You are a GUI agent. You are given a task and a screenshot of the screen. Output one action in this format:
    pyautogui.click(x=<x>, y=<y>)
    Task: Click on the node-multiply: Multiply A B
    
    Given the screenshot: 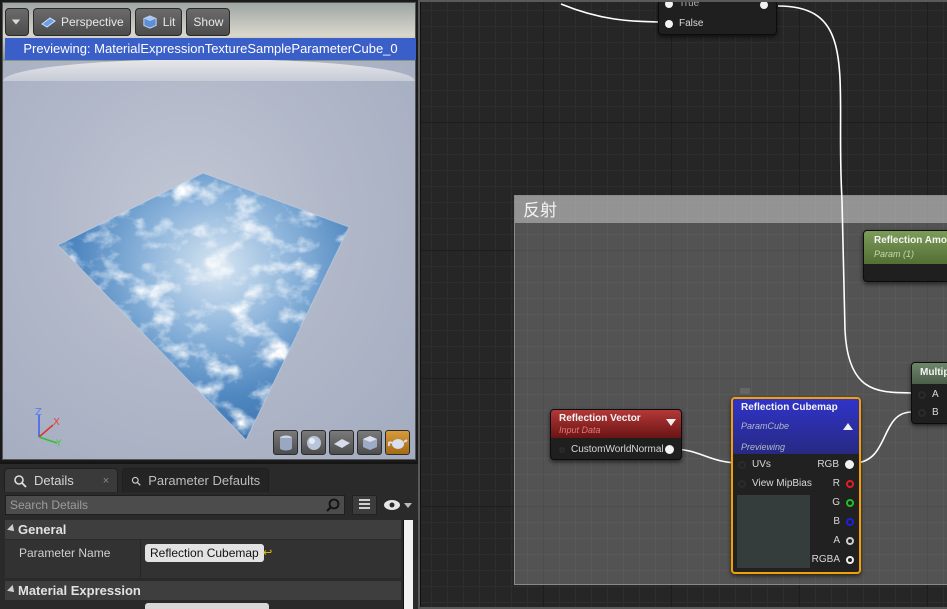 What is the action you would take?
    pyautogui.click(x=929, y=393)
    